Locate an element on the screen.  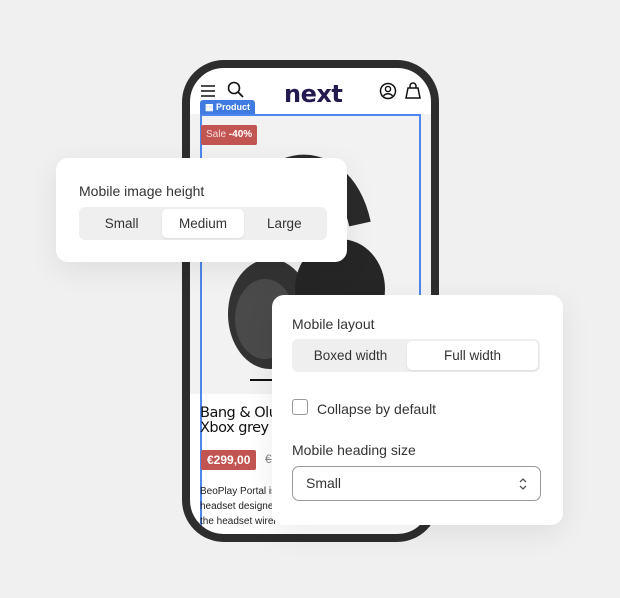
image-height-label: Mobile image height is located at coordinates (142, 191).